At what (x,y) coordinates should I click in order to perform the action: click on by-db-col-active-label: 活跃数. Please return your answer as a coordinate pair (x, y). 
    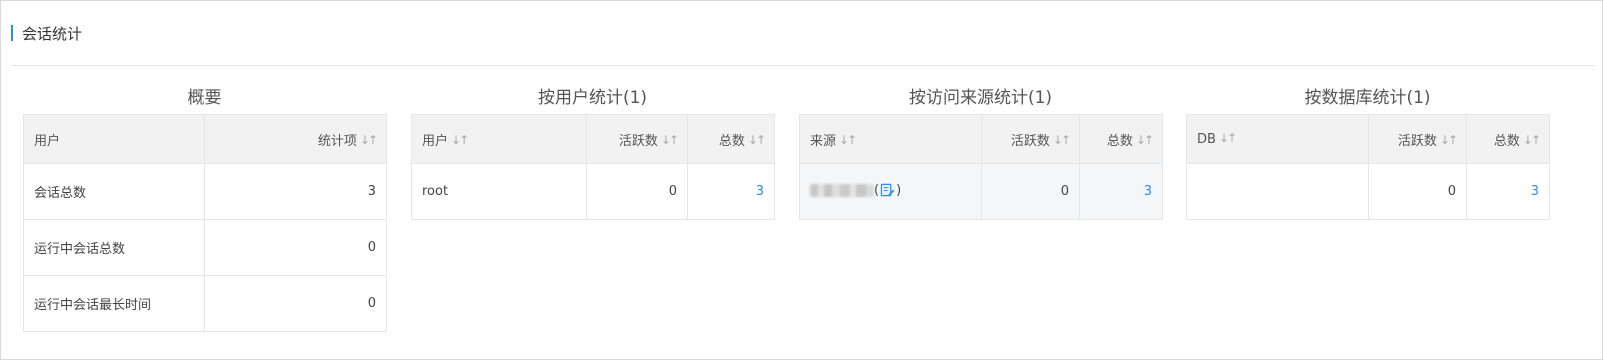
    Looking at the image, I should click on (1417, 141).